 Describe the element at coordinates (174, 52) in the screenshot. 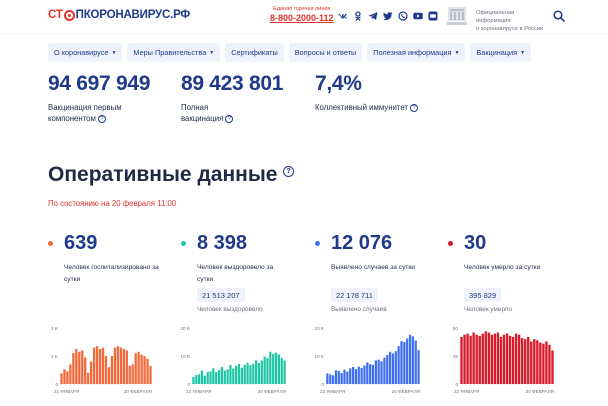

I see `nav-government-measures: Меры Правительства ▼` at that location.